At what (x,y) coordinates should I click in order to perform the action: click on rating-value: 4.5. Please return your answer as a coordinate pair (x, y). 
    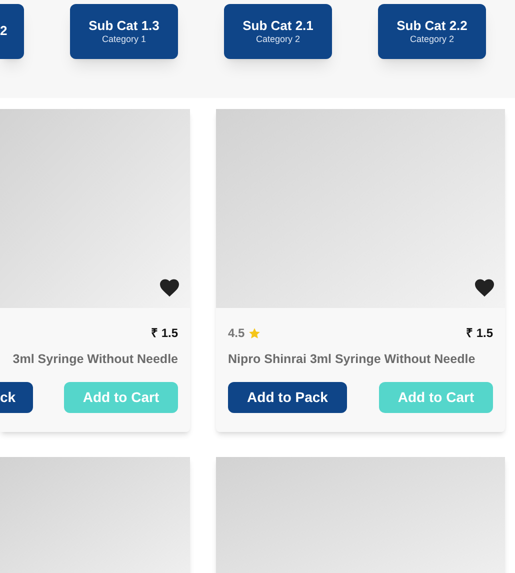
    Looking at the image, I should click on (236, 333).